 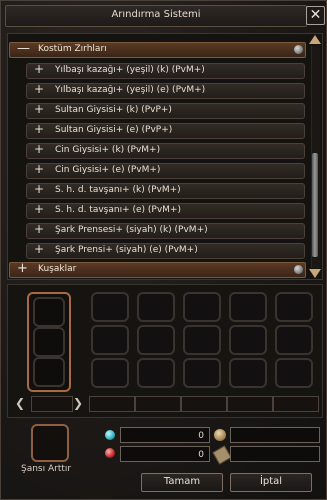 What do you see at coordinates (113, 110) in the screenshot?
I see `list-item-label: Sultan Giysisi+ (k) (PvP+)` at bounding box center [113, 110].